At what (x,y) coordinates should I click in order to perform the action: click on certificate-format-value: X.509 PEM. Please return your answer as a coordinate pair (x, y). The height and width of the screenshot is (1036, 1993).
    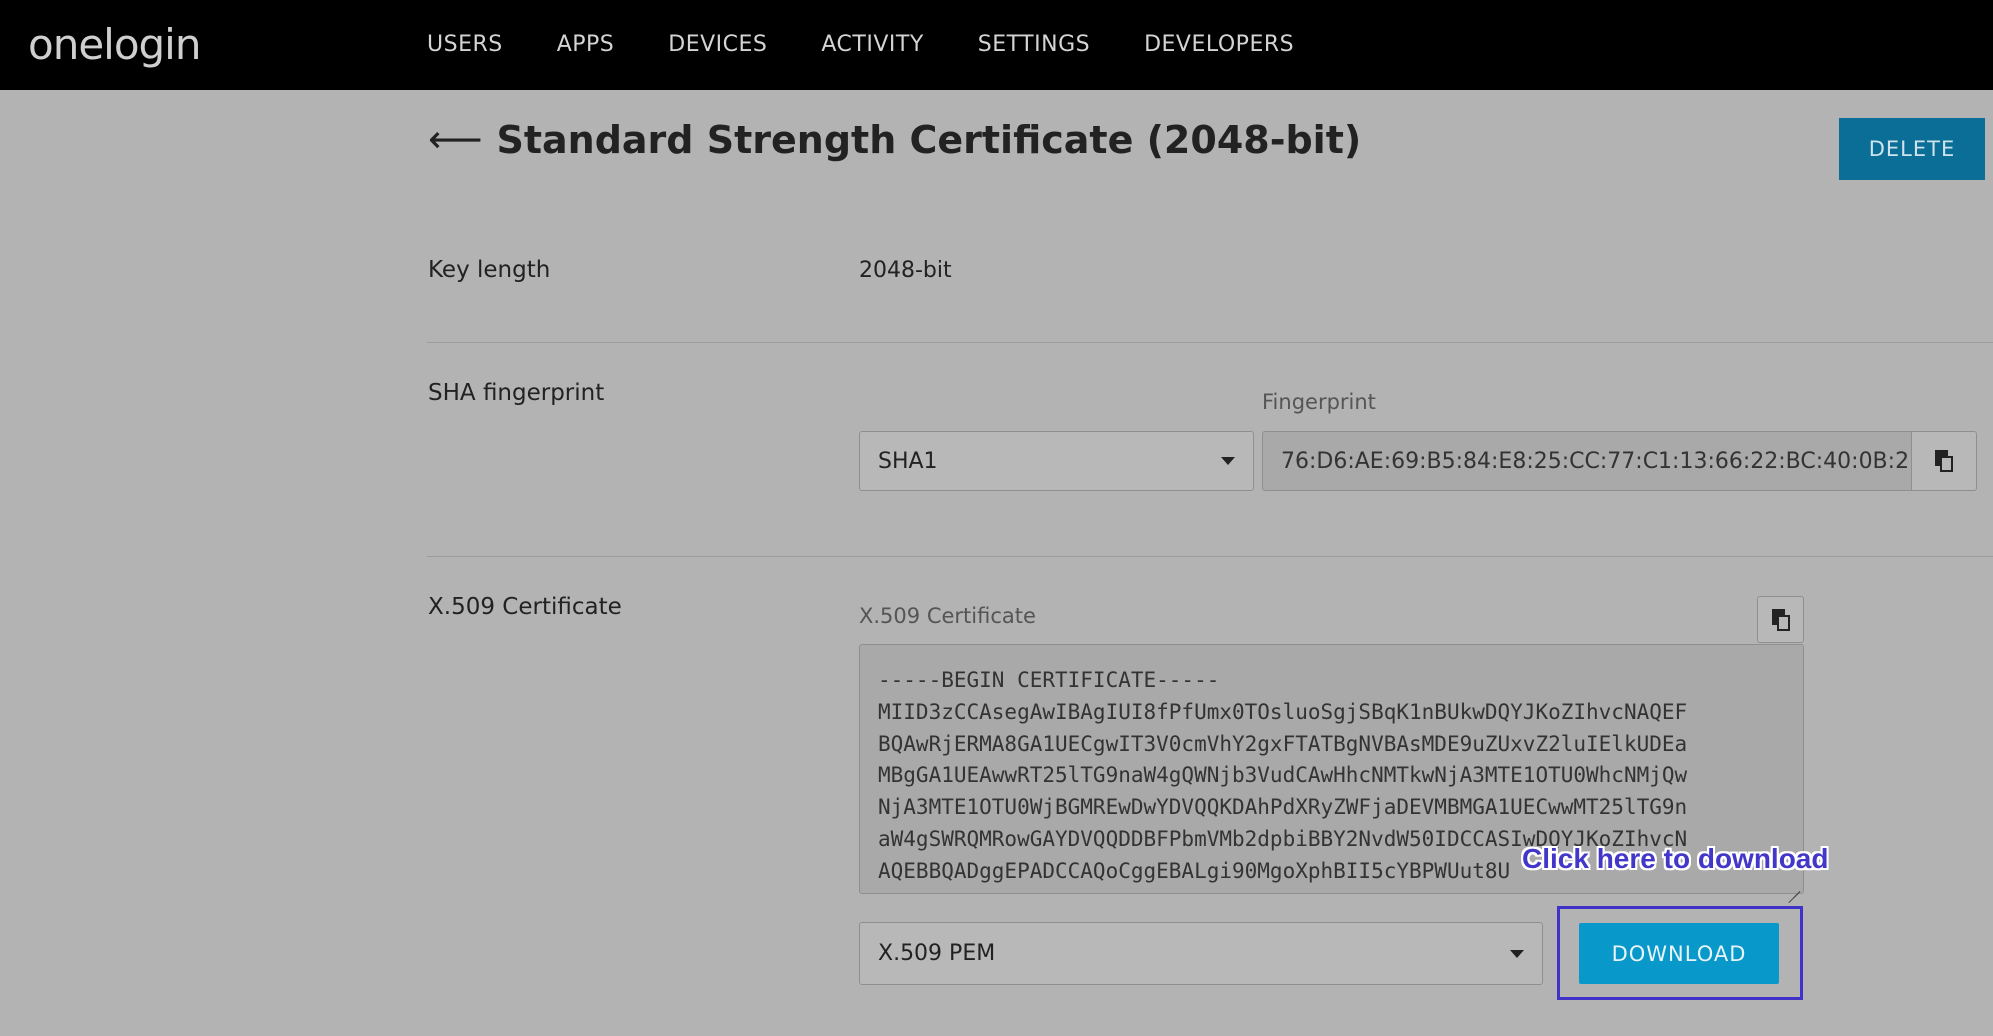
    Looking at the image, I should click on (937, 953).